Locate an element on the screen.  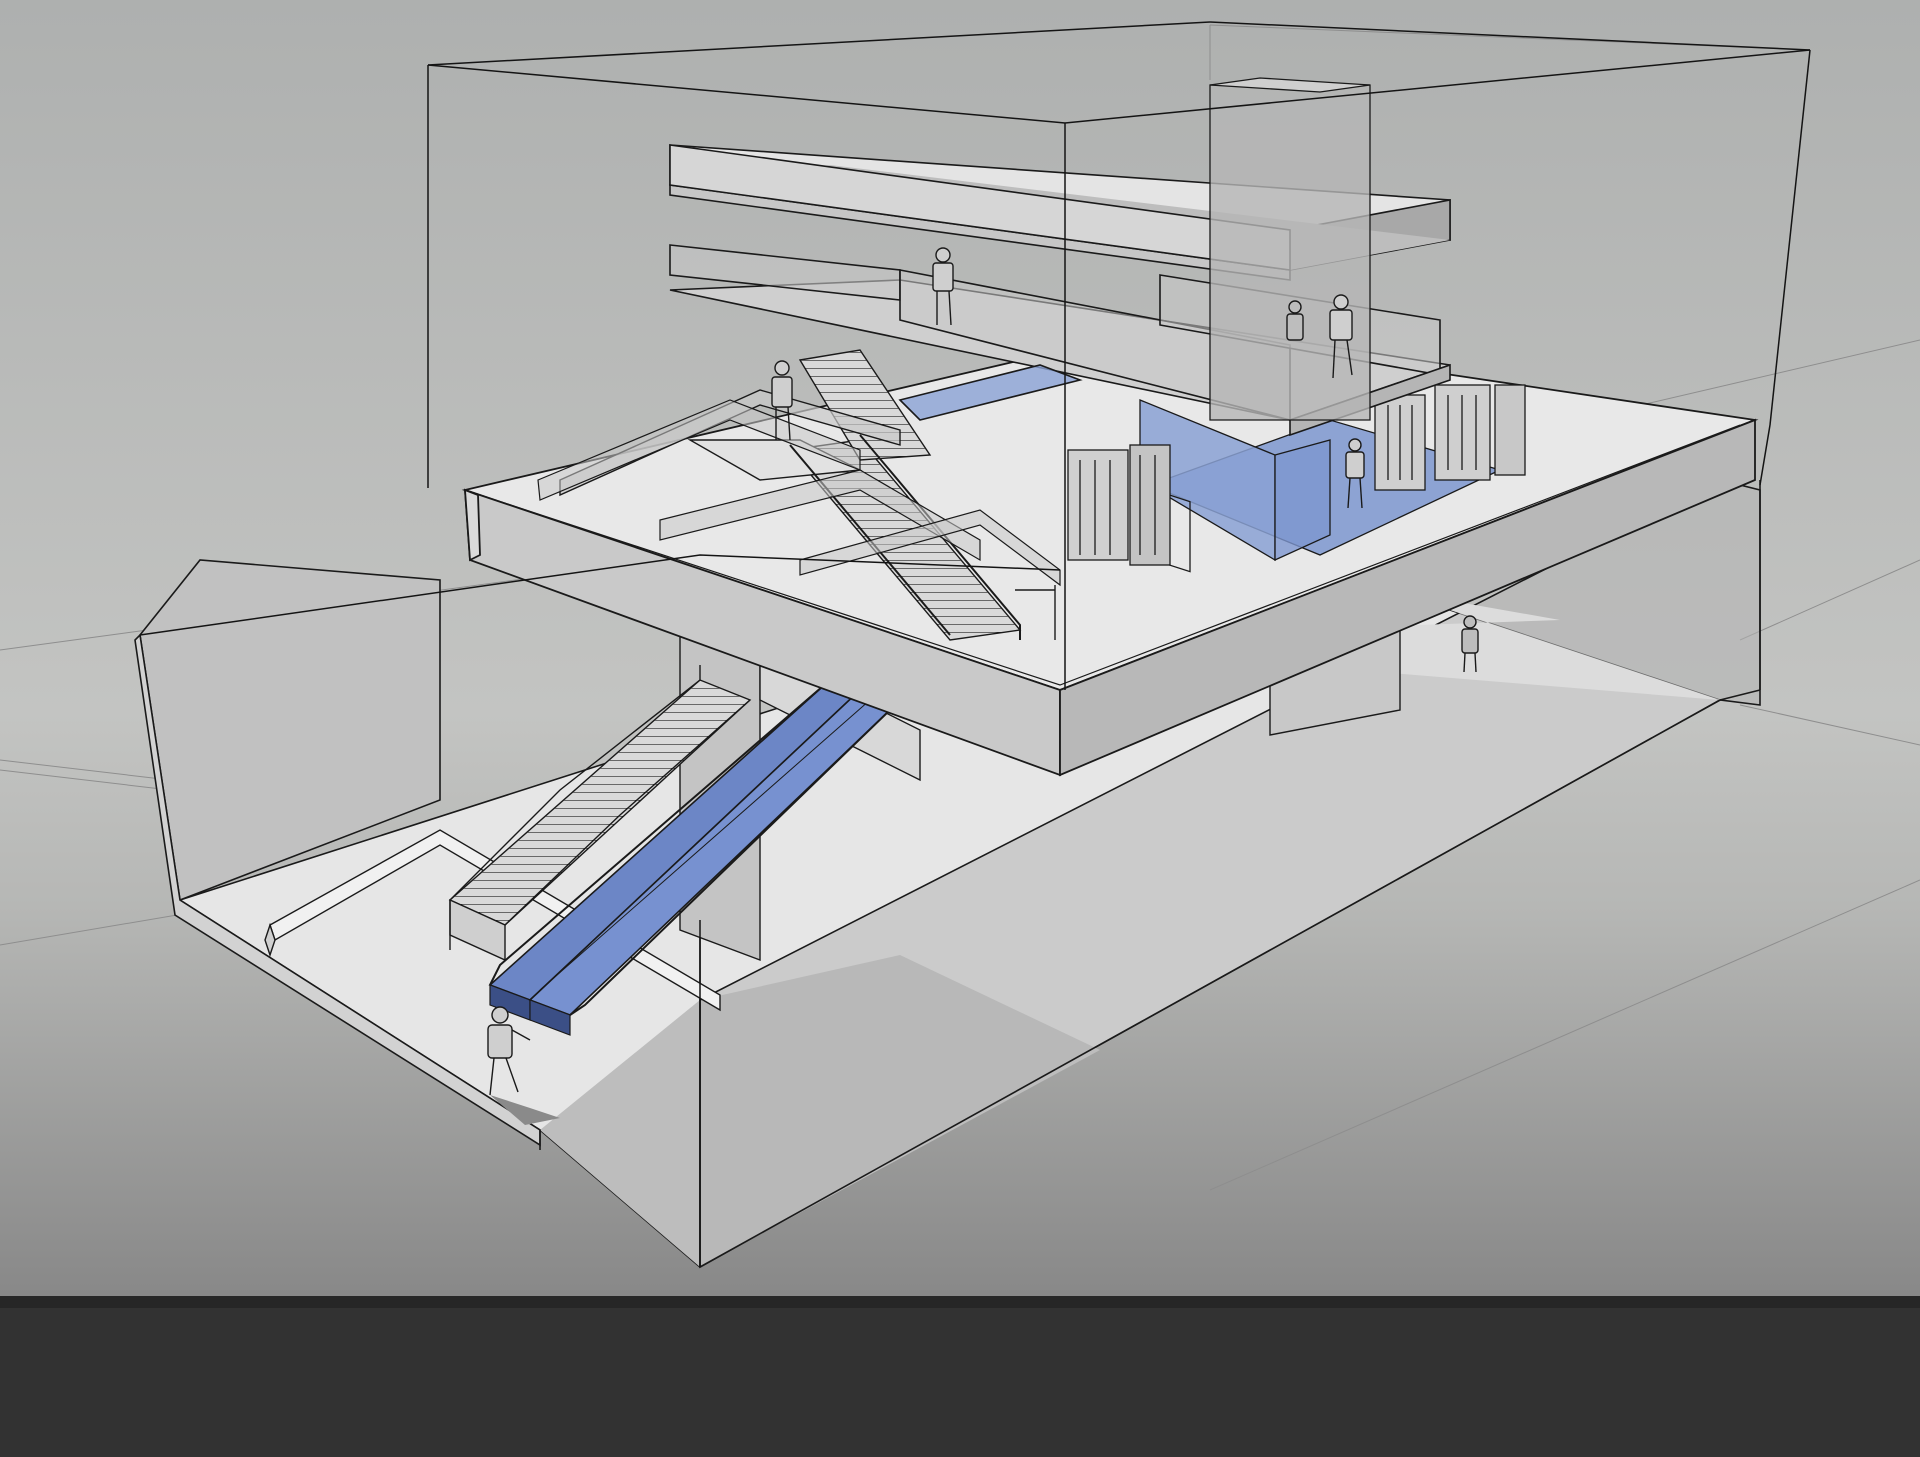
core-tower is located at coordinates (1290, 249).